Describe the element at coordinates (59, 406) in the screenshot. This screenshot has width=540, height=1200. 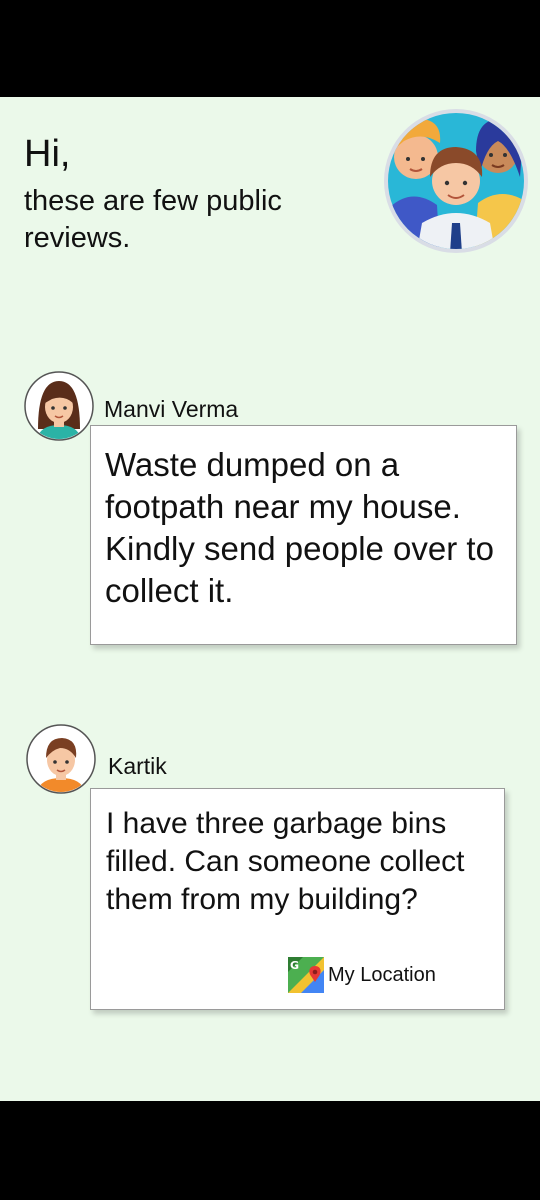
I see `woman-avatar-icon` at that location.